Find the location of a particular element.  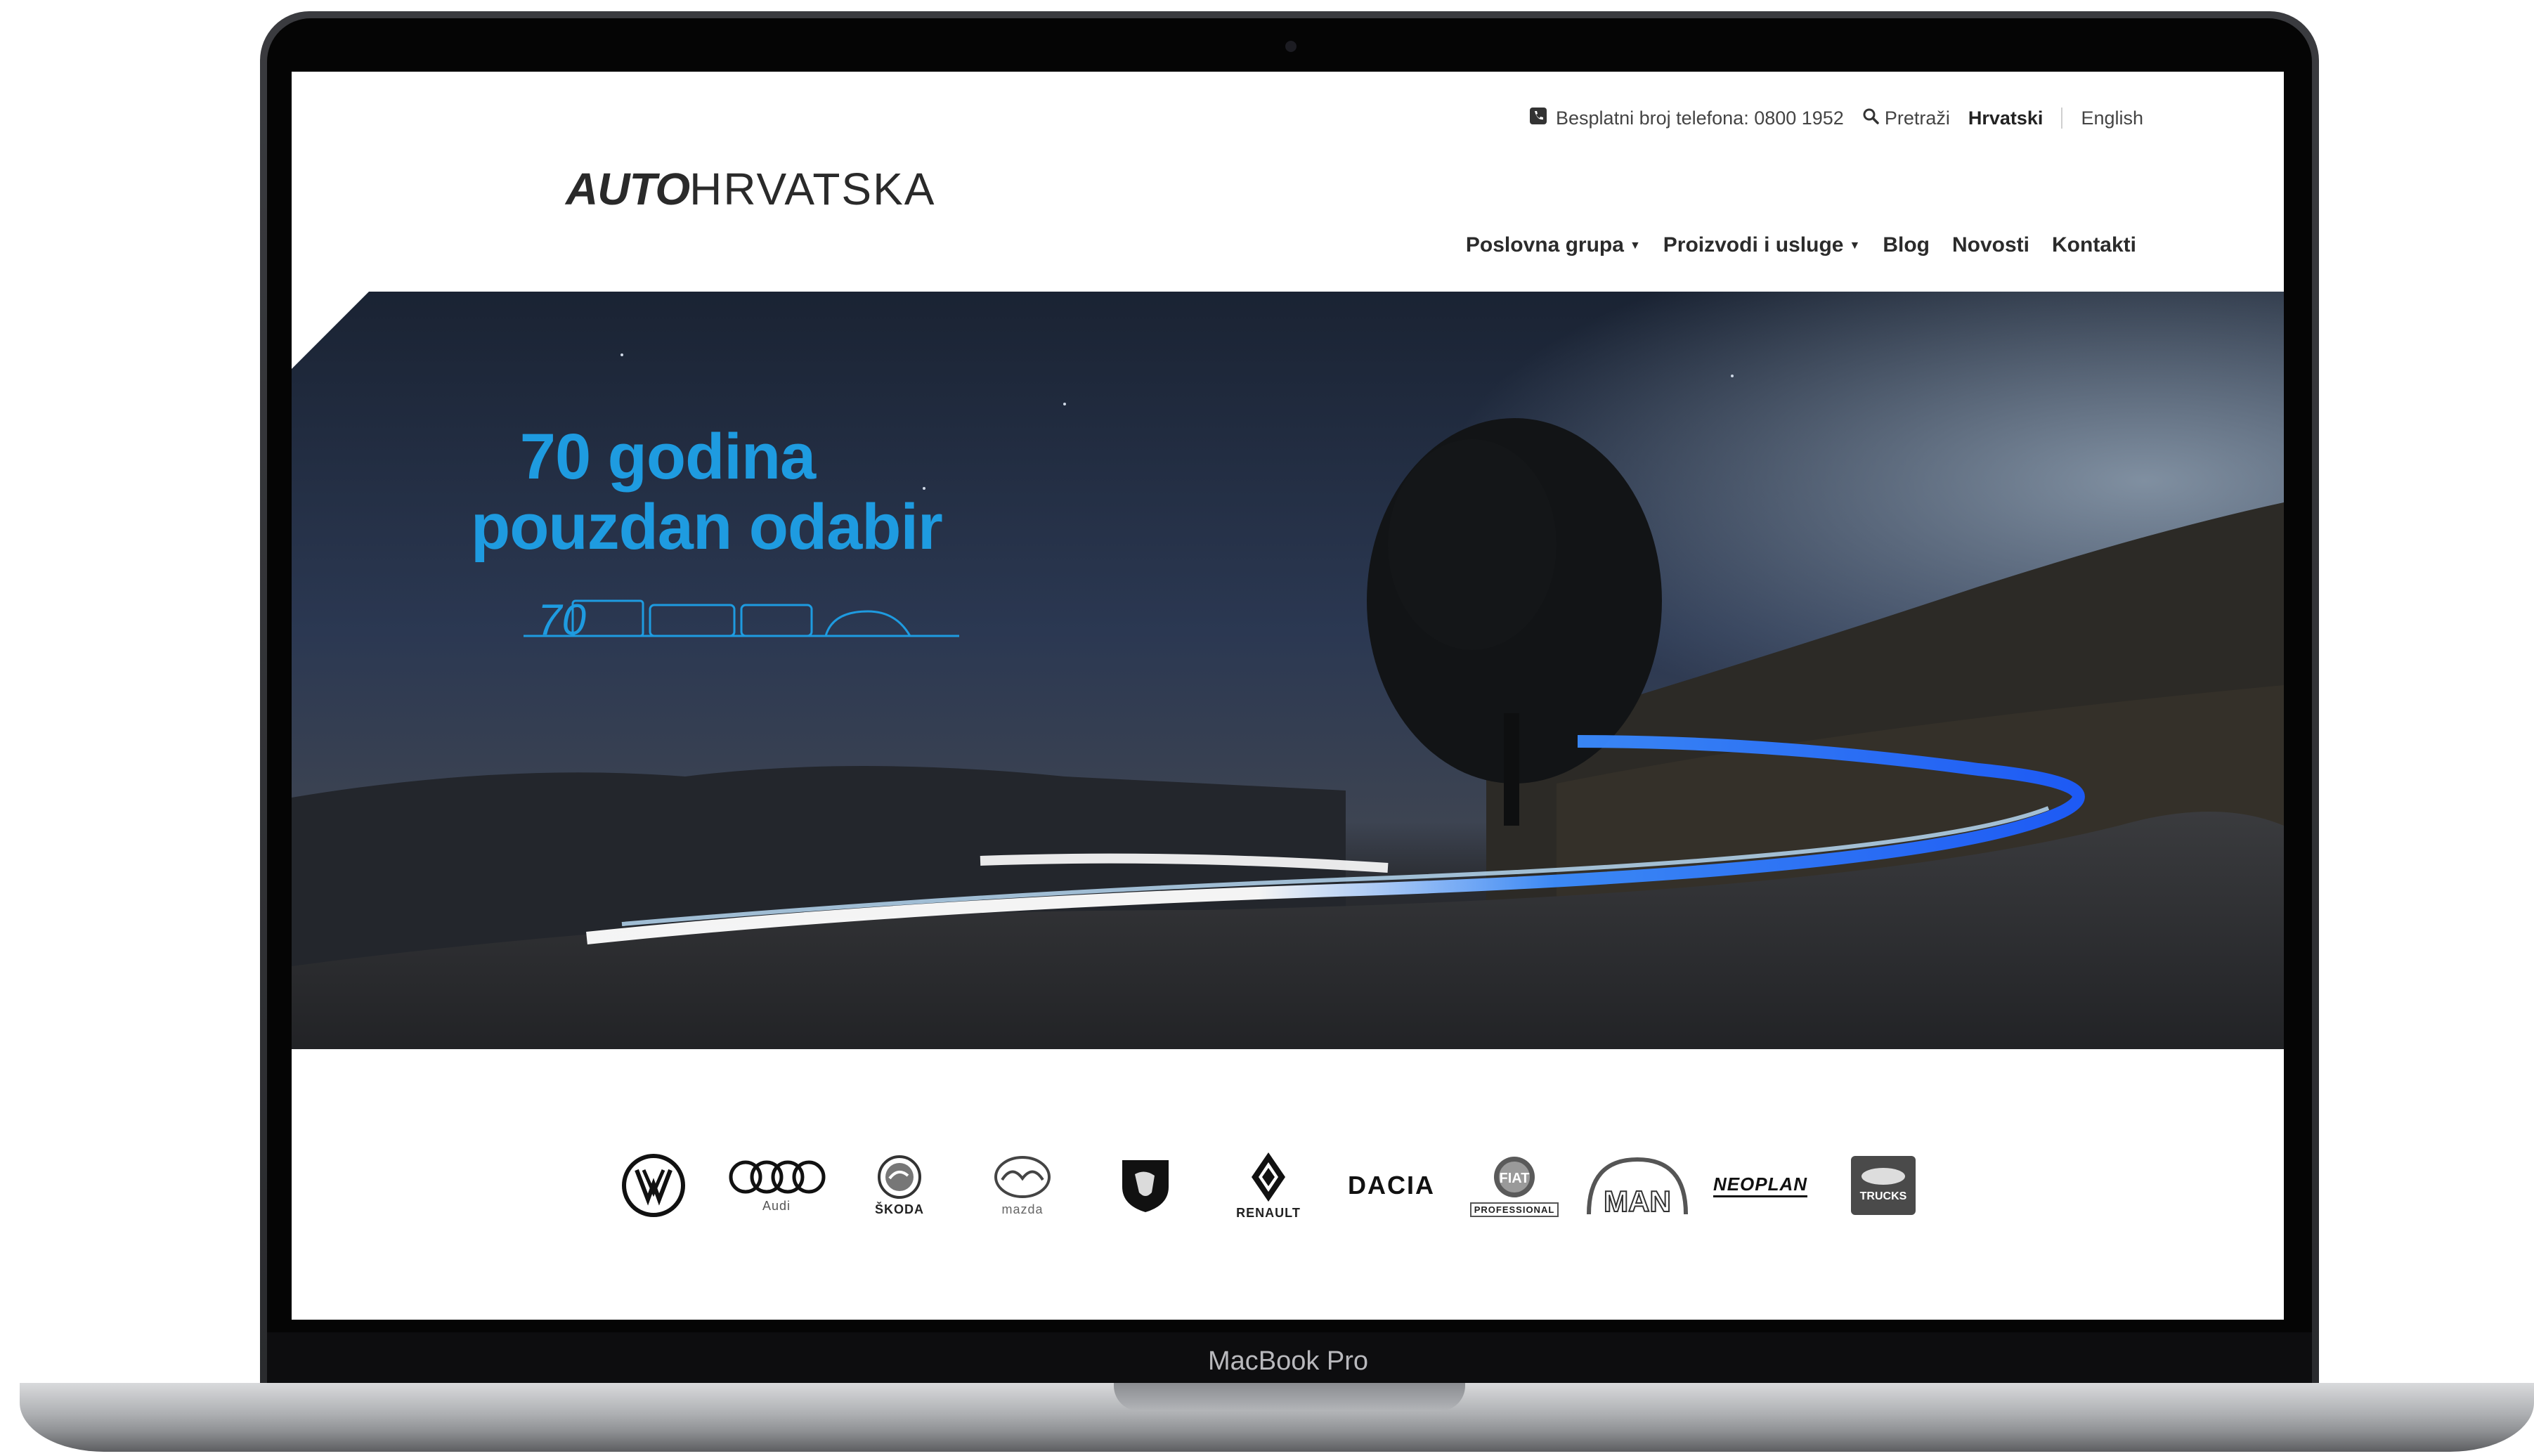

brand-dacia: DACIA is located at coordinates (1391, 1186).